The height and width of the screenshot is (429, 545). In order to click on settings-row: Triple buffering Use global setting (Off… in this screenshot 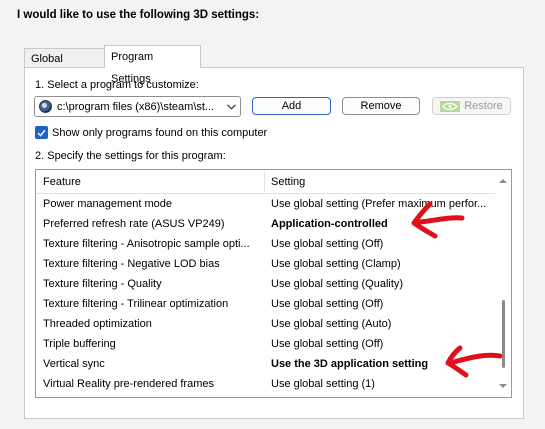, I will do `click(265, 345)`.